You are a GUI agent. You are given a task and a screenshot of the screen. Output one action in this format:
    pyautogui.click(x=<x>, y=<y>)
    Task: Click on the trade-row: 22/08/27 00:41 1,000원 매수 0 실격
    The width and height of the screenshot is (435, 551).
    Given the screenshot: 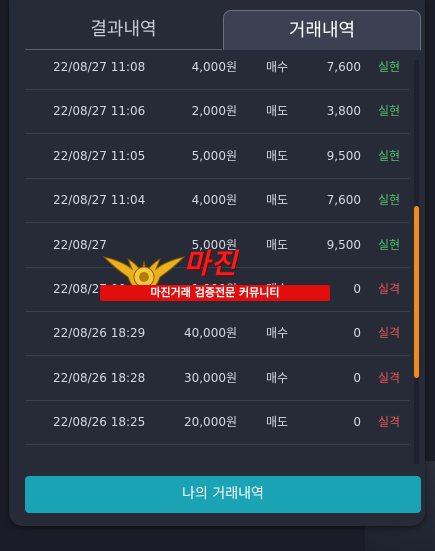 What is the action you would take?
    pyautogui.click(x=217, y=289)
    